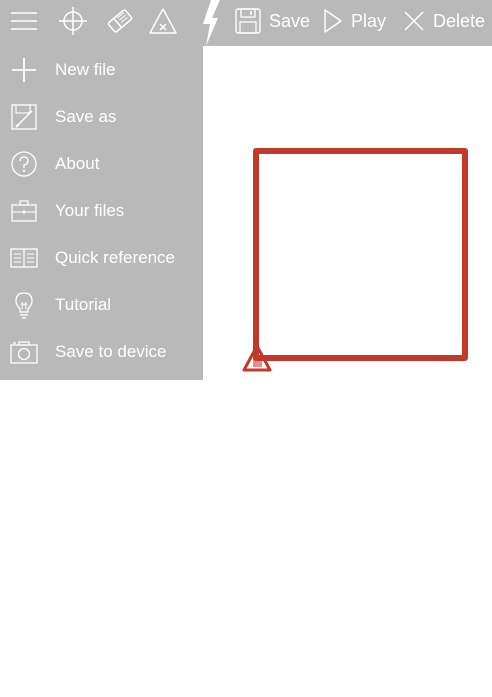 The height and width of the screenshot is (697, 492). What do you see at coordinates (120, 21) in the screenshot?
I see `eraser-icon` at bounding box center [120, 21].